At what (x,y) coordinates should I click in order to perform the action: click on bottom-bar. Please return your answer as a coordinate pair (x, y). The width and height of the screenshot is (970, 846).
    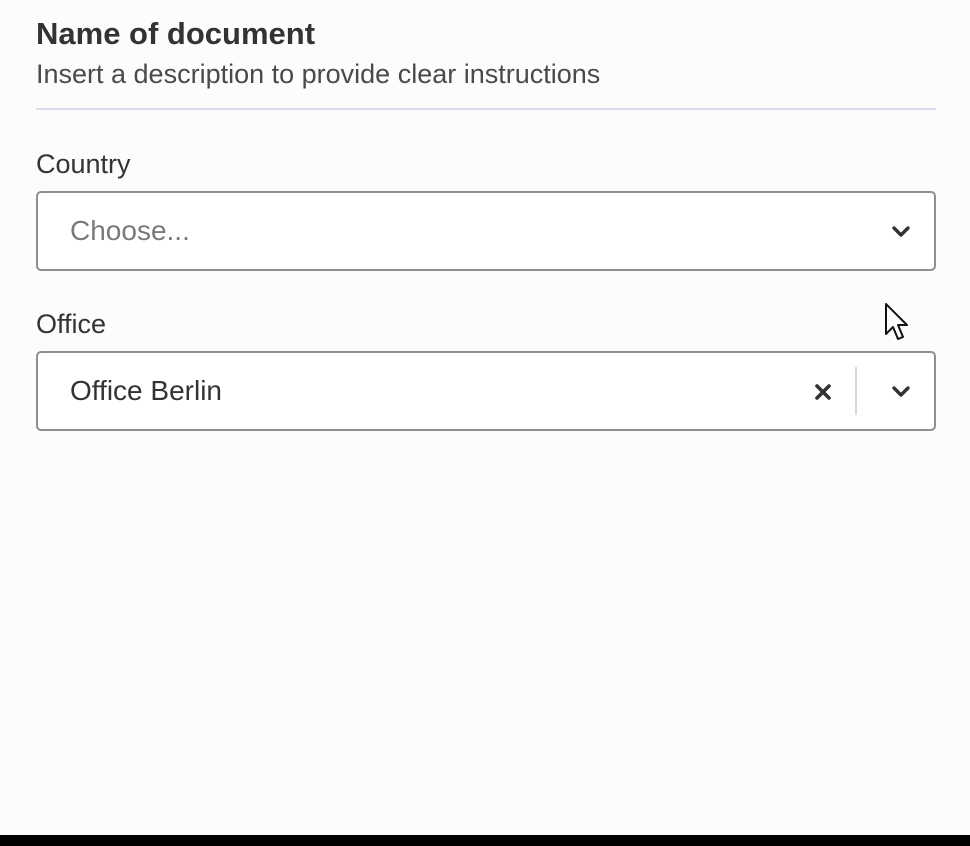
    Looking at the image, I should click on (485, 840).